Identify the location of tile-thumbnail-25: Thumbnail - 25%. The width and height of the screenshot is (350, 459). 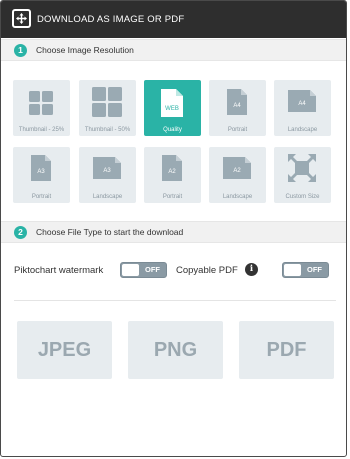
(41, 108).